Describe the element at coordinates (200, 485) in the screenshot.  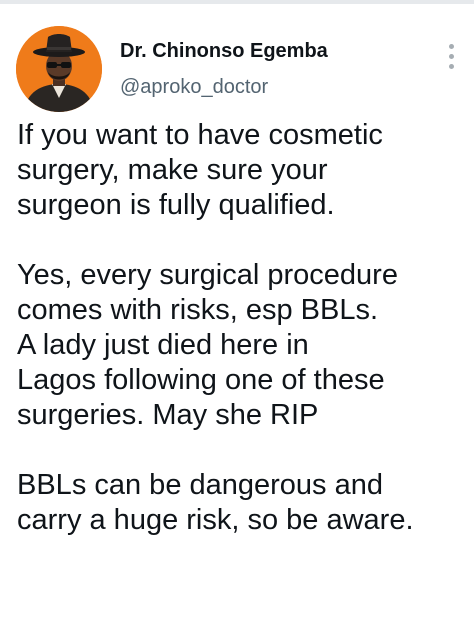
I see `tweet-line: BBLs can be dangerous and` at that location.